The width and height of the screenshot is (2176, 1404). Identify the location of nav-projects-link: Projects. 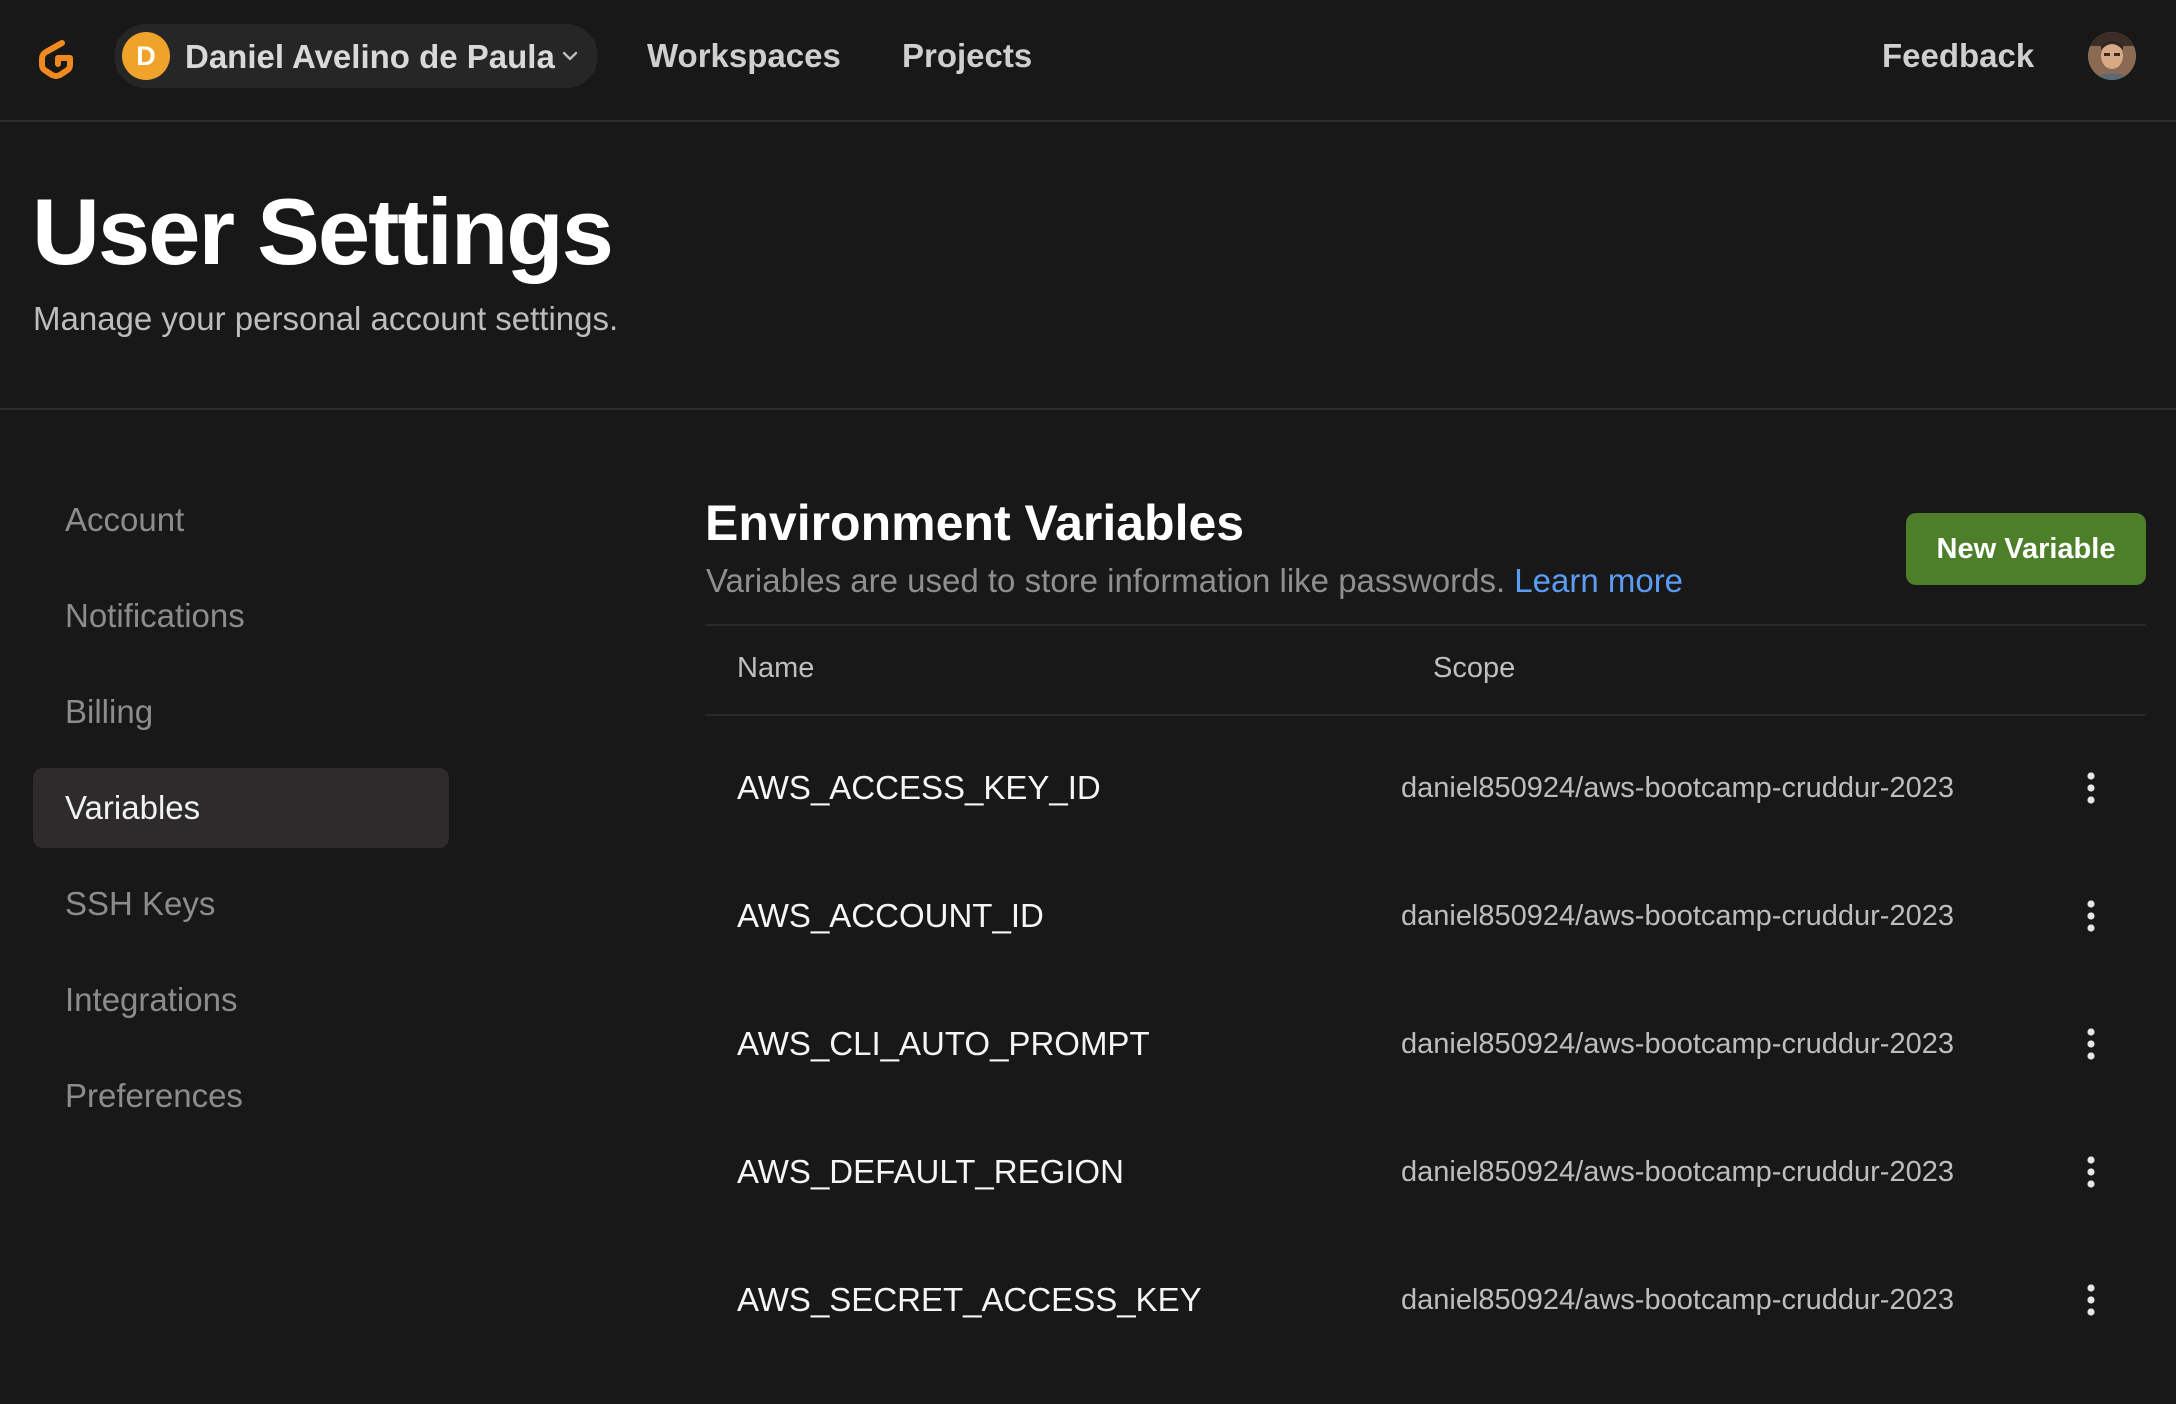
(967, 56).